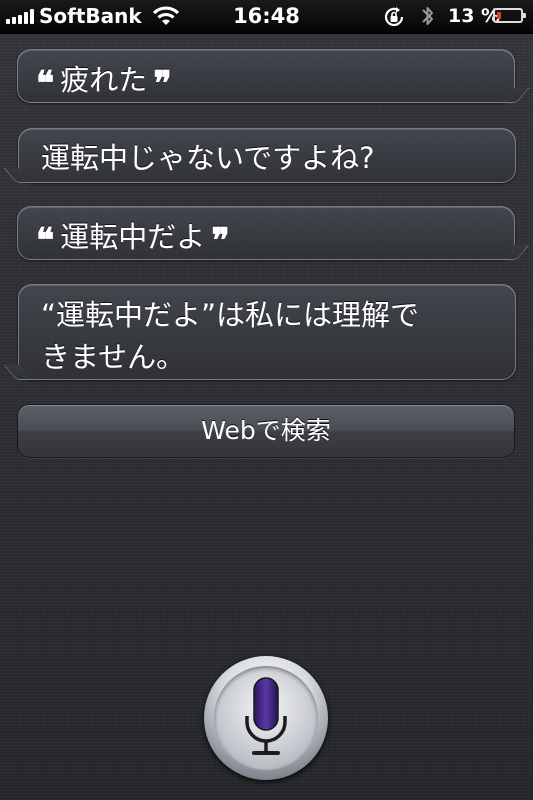  I want to click on siri-response-line: きません。, so click(113, 357).